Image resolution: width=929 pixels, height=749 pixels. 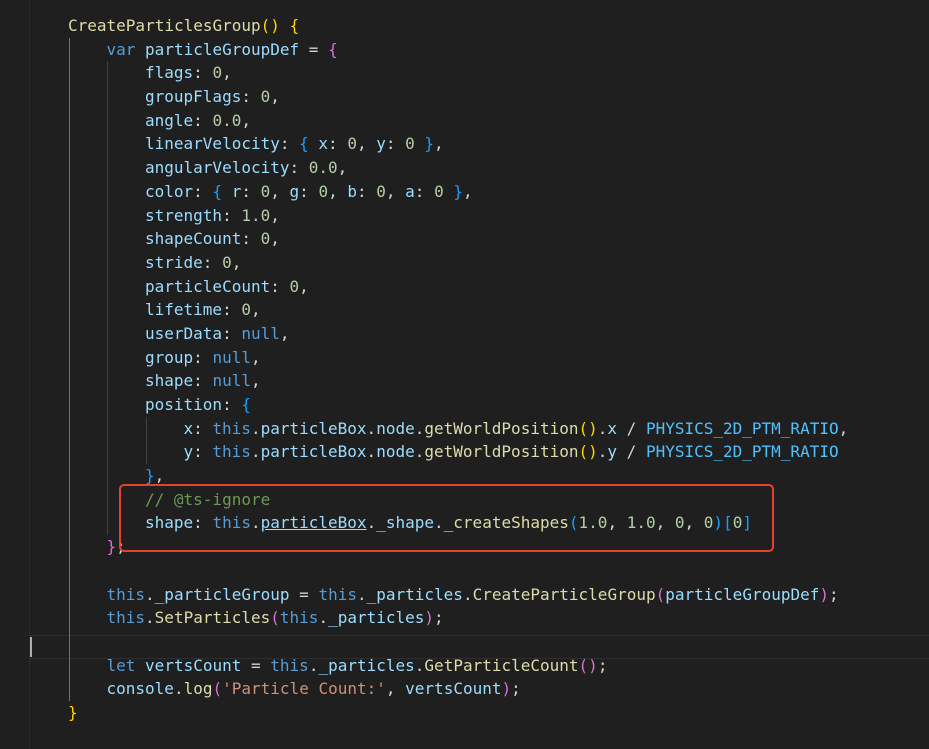 What do you see at coordinates (323, 144) in the screenshot?
I see `code-token: x` at bounding box center [323, 144].